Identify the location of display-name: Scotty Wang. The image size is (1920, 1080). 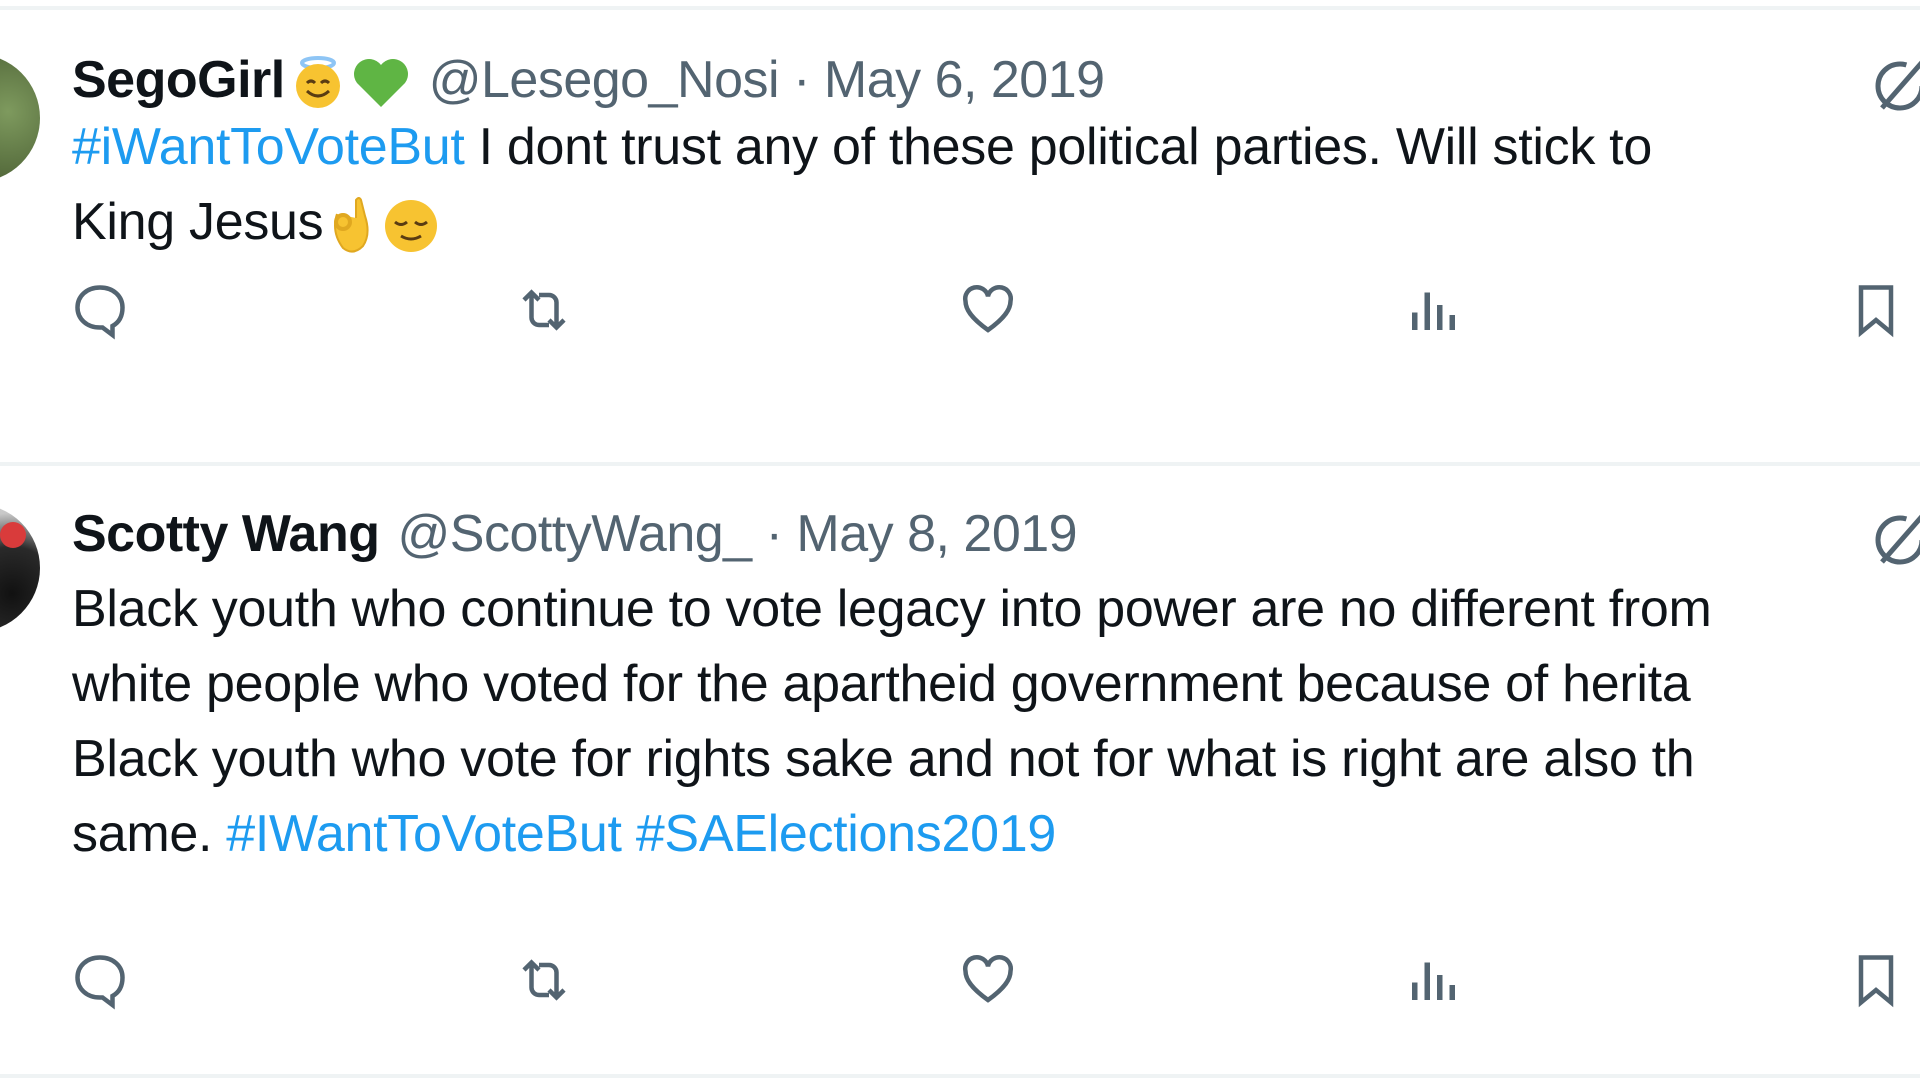
(226, 534).